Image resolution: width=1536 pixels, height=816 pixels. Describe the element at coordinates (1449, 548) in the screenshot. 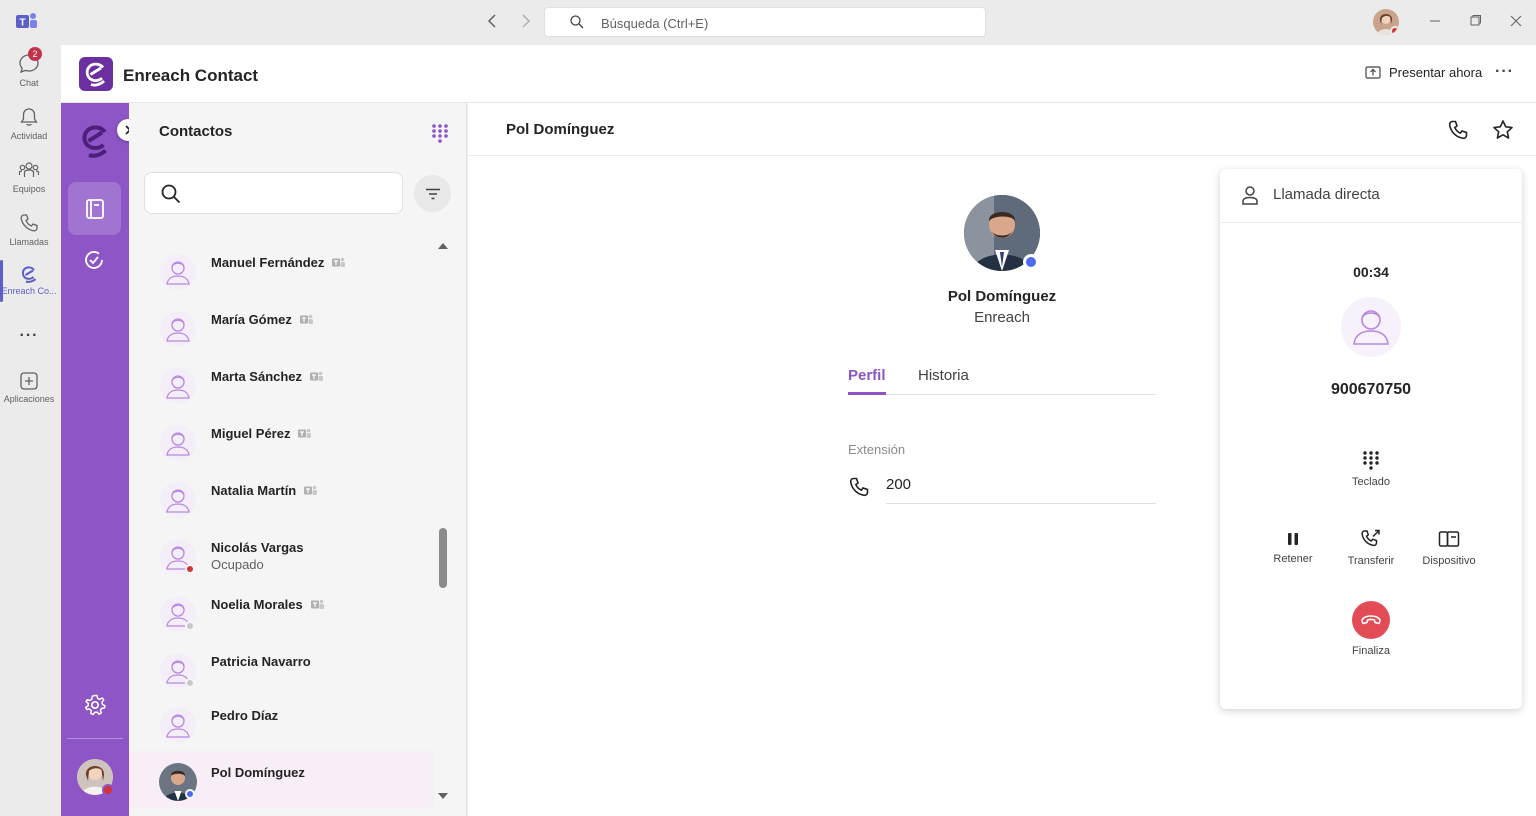

I see `device-button: Dispositivo` at that location.